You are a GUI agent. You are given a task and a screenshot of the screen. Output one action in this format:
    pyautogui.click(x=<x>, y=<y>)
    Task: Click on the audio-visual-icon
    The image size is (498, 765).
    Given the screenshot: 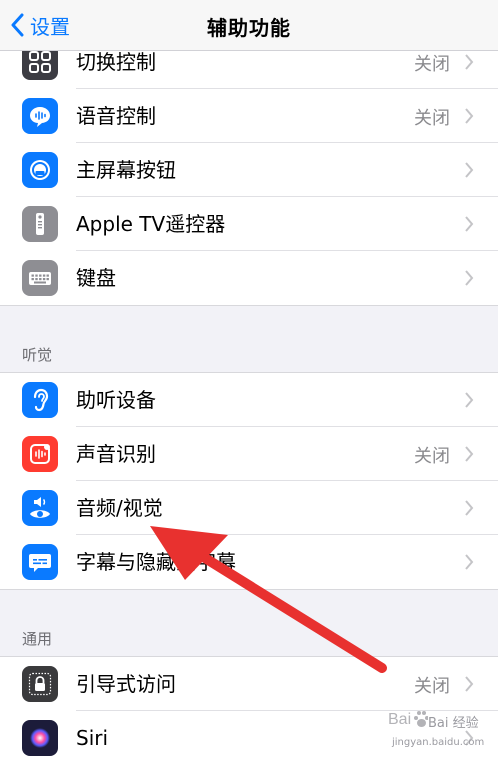 What is the action you would take?
    pyautogui.click(x=40, y=508)
    